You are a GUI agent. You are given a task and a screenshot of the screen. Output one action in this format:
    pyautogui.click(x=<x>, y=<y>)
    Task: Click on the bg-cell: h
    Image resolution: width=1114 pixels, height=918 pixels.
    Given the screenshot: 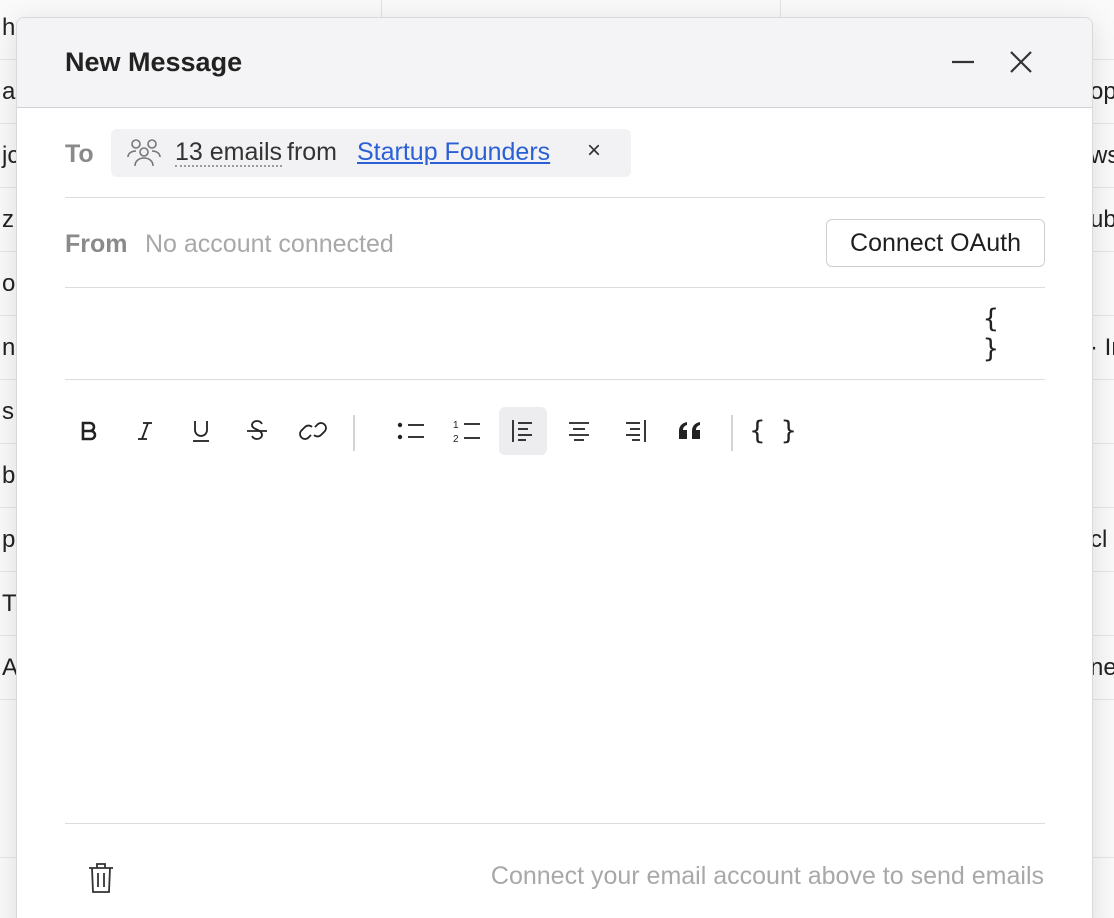 What is the action you would take?
    pyautogui.click(x=9, y=27)
    